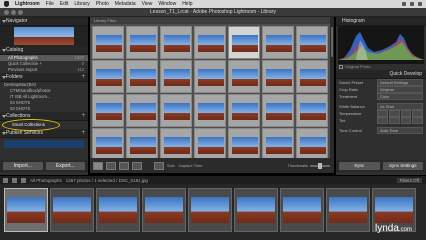 The image size is (426, 240). I want to click on menu-photo: Photo, so click(102, 4).